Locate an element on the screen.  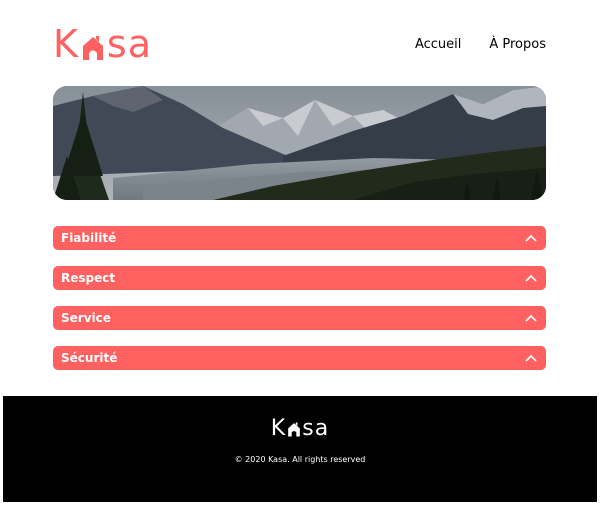
collapse-securite: Sécurité is located at coordinates (299, 358).